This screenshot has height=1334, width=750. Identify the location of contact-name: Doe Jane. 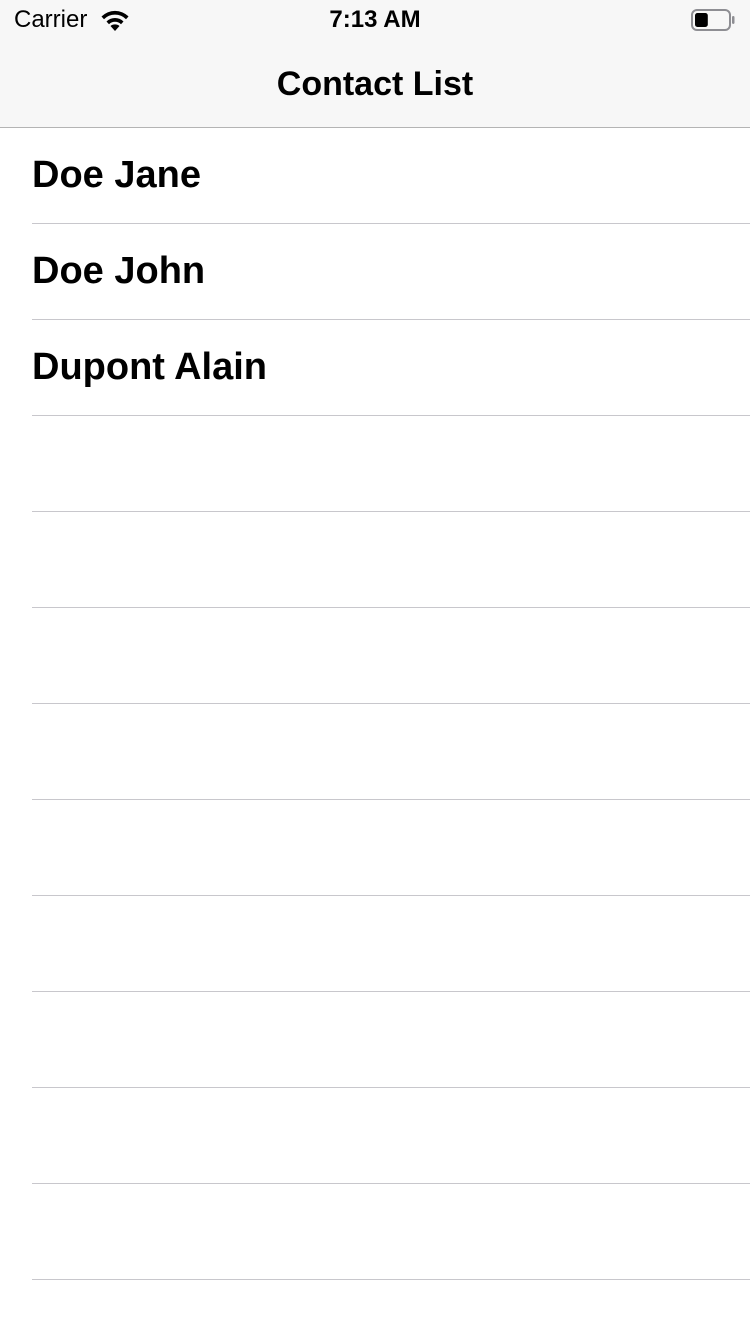
(116, 175).